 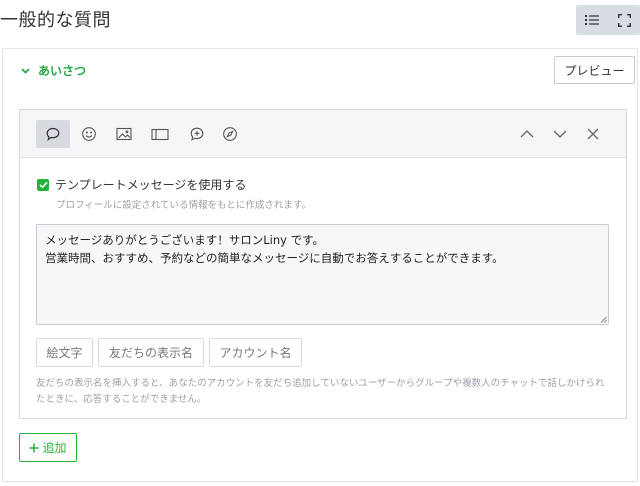 I want to click on card-tool, so click(x=160, y=134).